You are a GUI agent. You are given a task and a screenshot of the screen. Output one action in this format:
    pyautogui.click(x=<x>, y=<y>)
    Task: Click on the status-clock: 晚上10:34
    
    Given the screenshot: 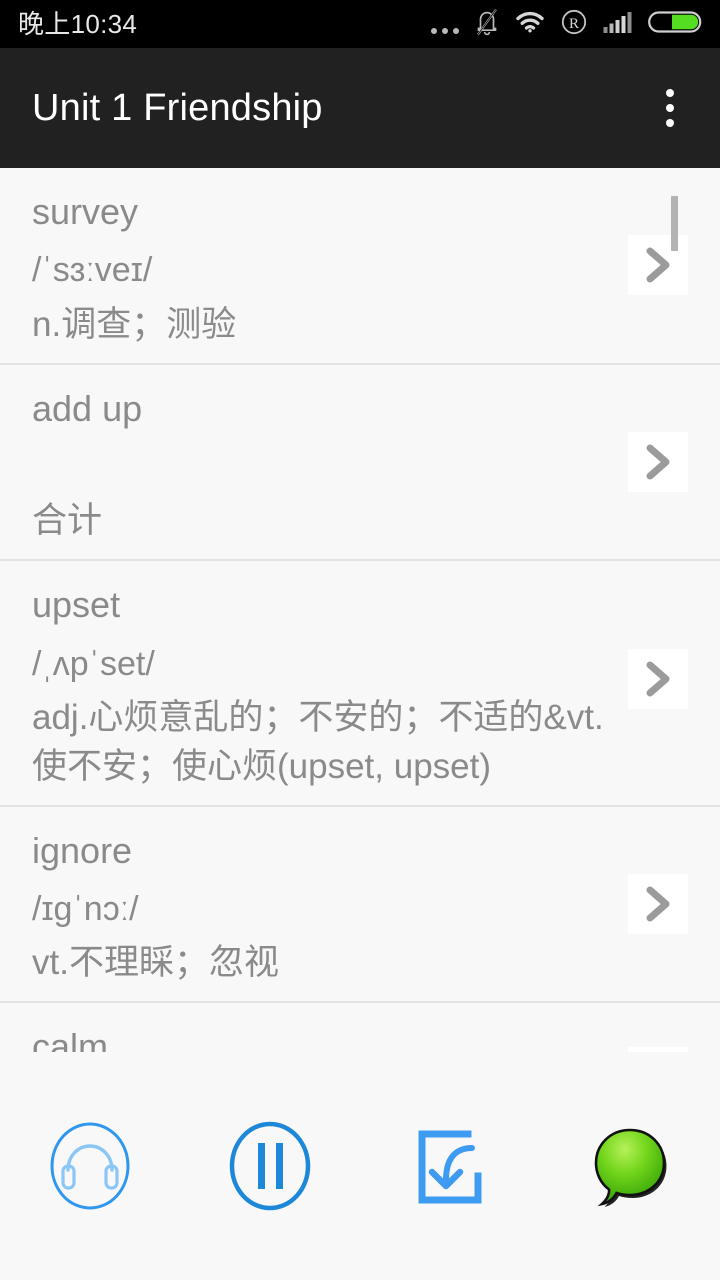 What is the action you would take?
    pyautogui.click(x=78, y=24)
    